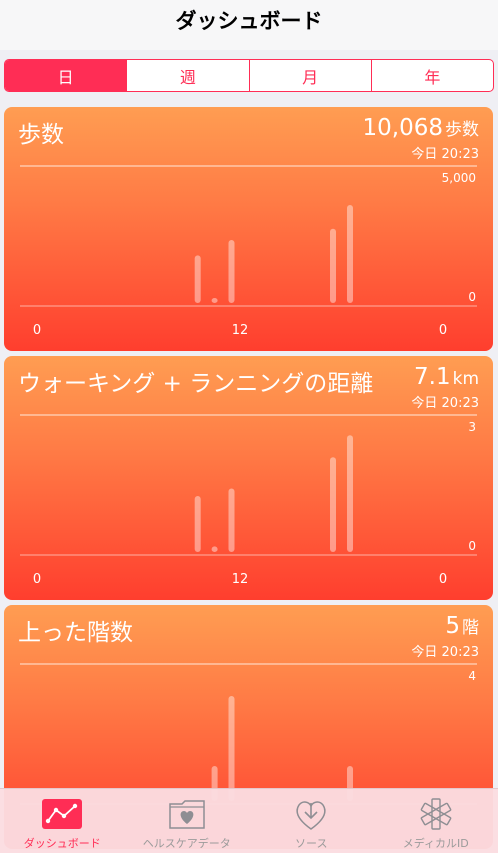 The image size is (498, 853). I want to click on card-title: 歩数, so click(41, 135).